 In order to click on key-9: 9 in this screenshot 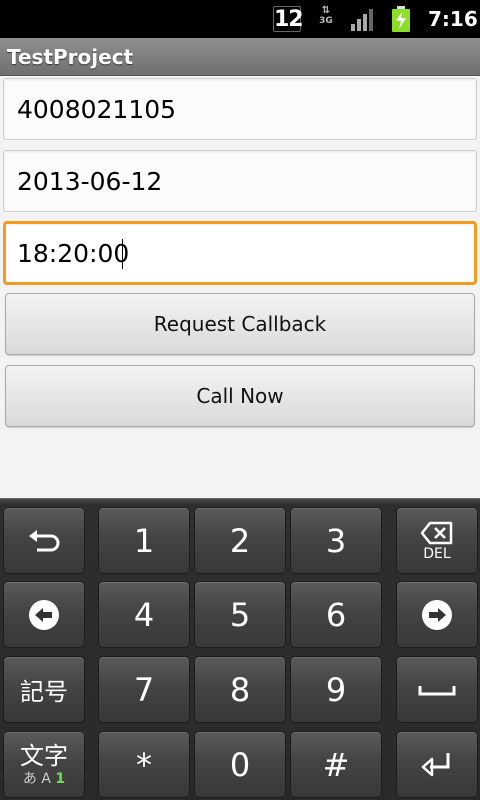, I will do `click(336, 689)`.